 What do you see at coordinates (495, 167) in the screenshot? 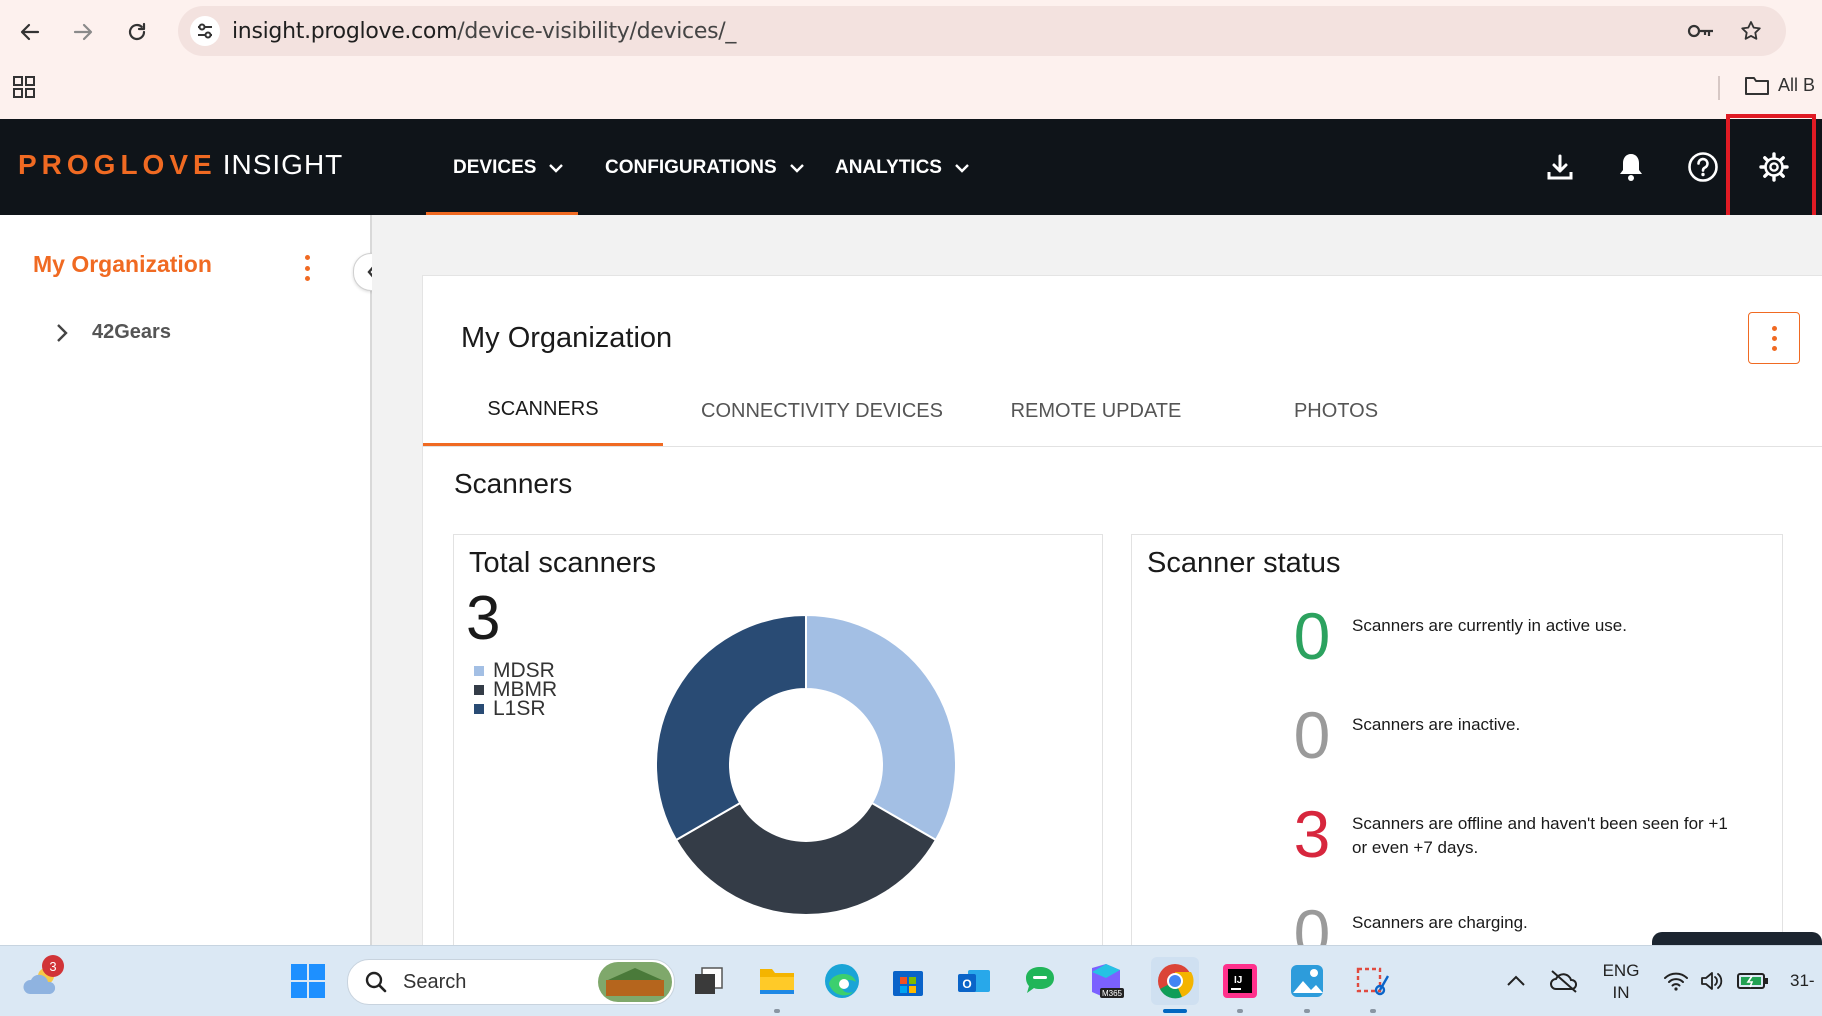
I see `nav-devices-label: DEVICES` at bounding box center [495, 167].